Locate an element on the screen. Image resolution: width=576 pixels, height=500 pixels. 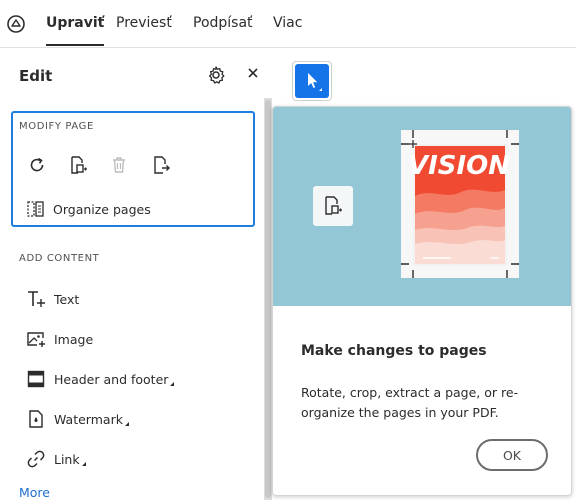
header-footer-tool: Header and footer is located at coordinates (100, 379).